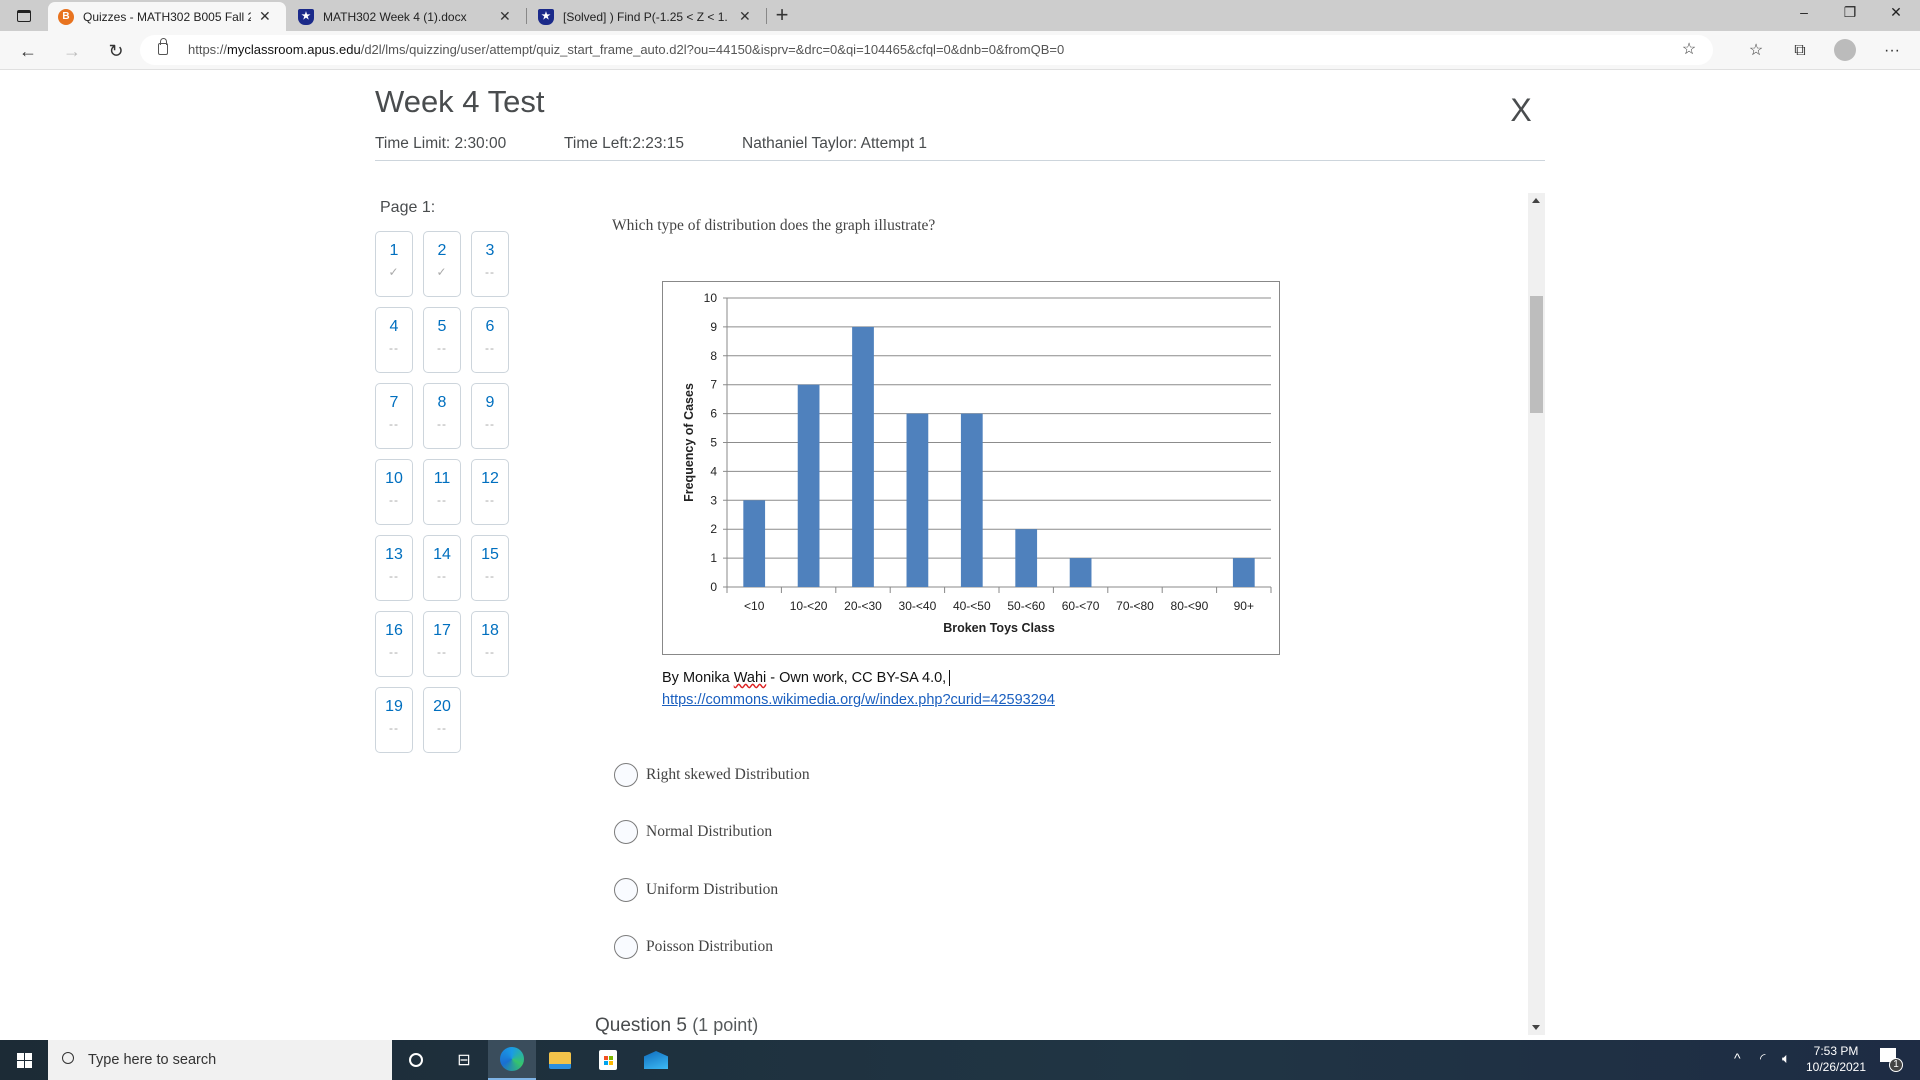  What do you see at coordinates (394, 416) in the screenshot?
I see `question-nav-item: 7 --` at bounding box center [394, 416].